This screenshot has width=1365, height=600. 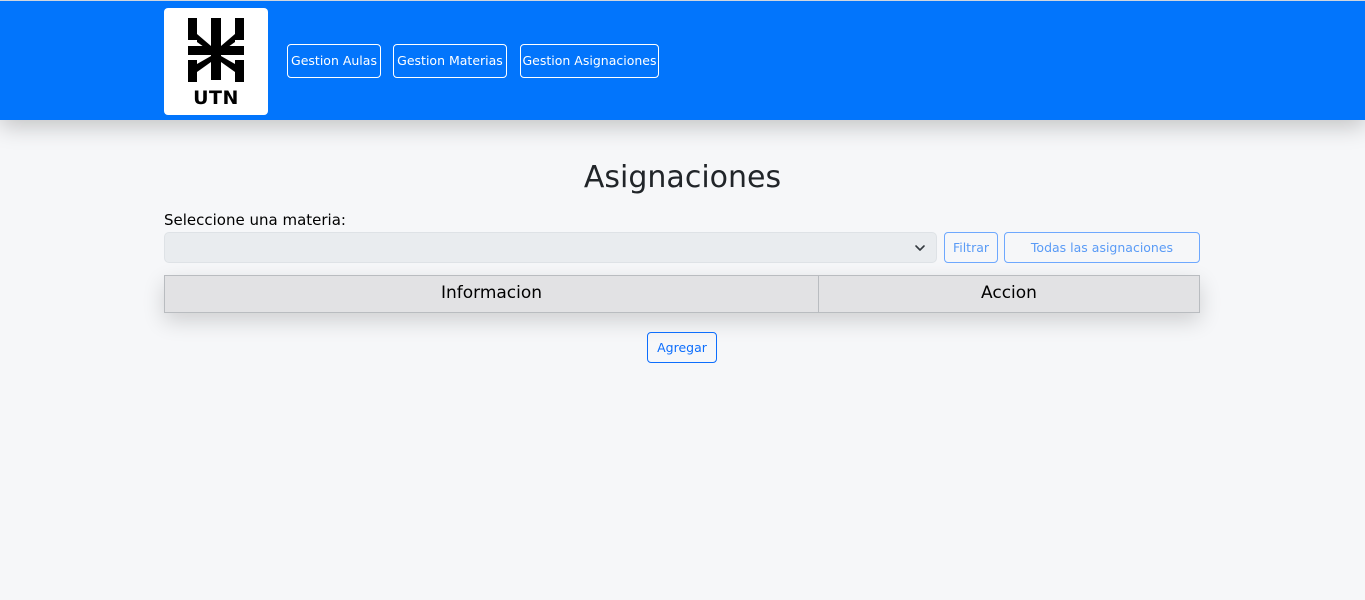 I want to click on chevron-down-icon, so click(x=920, y=248).